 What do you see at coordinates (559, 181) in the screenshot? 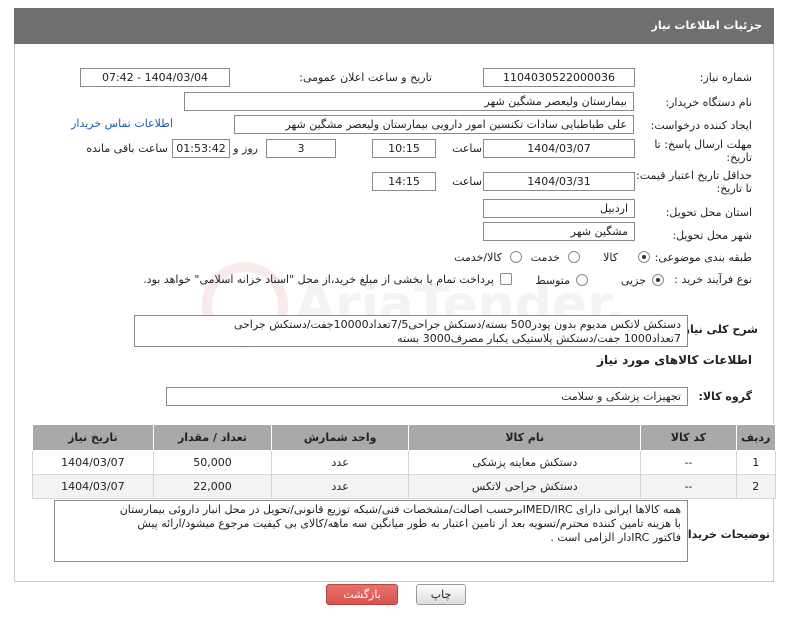
I see `price-date-field: 1404/03/31` at bounding box center [559, 181].